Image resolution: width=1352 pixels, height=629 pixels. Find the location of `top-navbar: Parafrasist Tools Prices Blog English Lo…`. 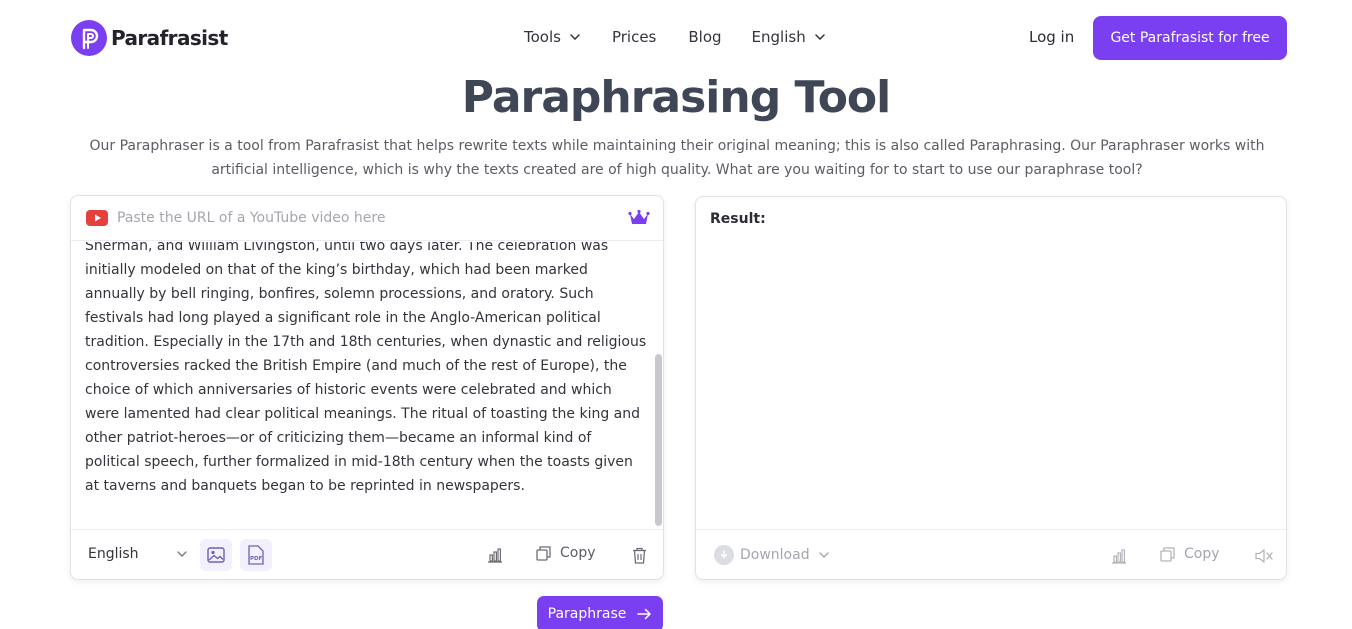

top-navbar: Parafrasist Tools Prices Blog English Lo… is located at coordinates (676, 38).